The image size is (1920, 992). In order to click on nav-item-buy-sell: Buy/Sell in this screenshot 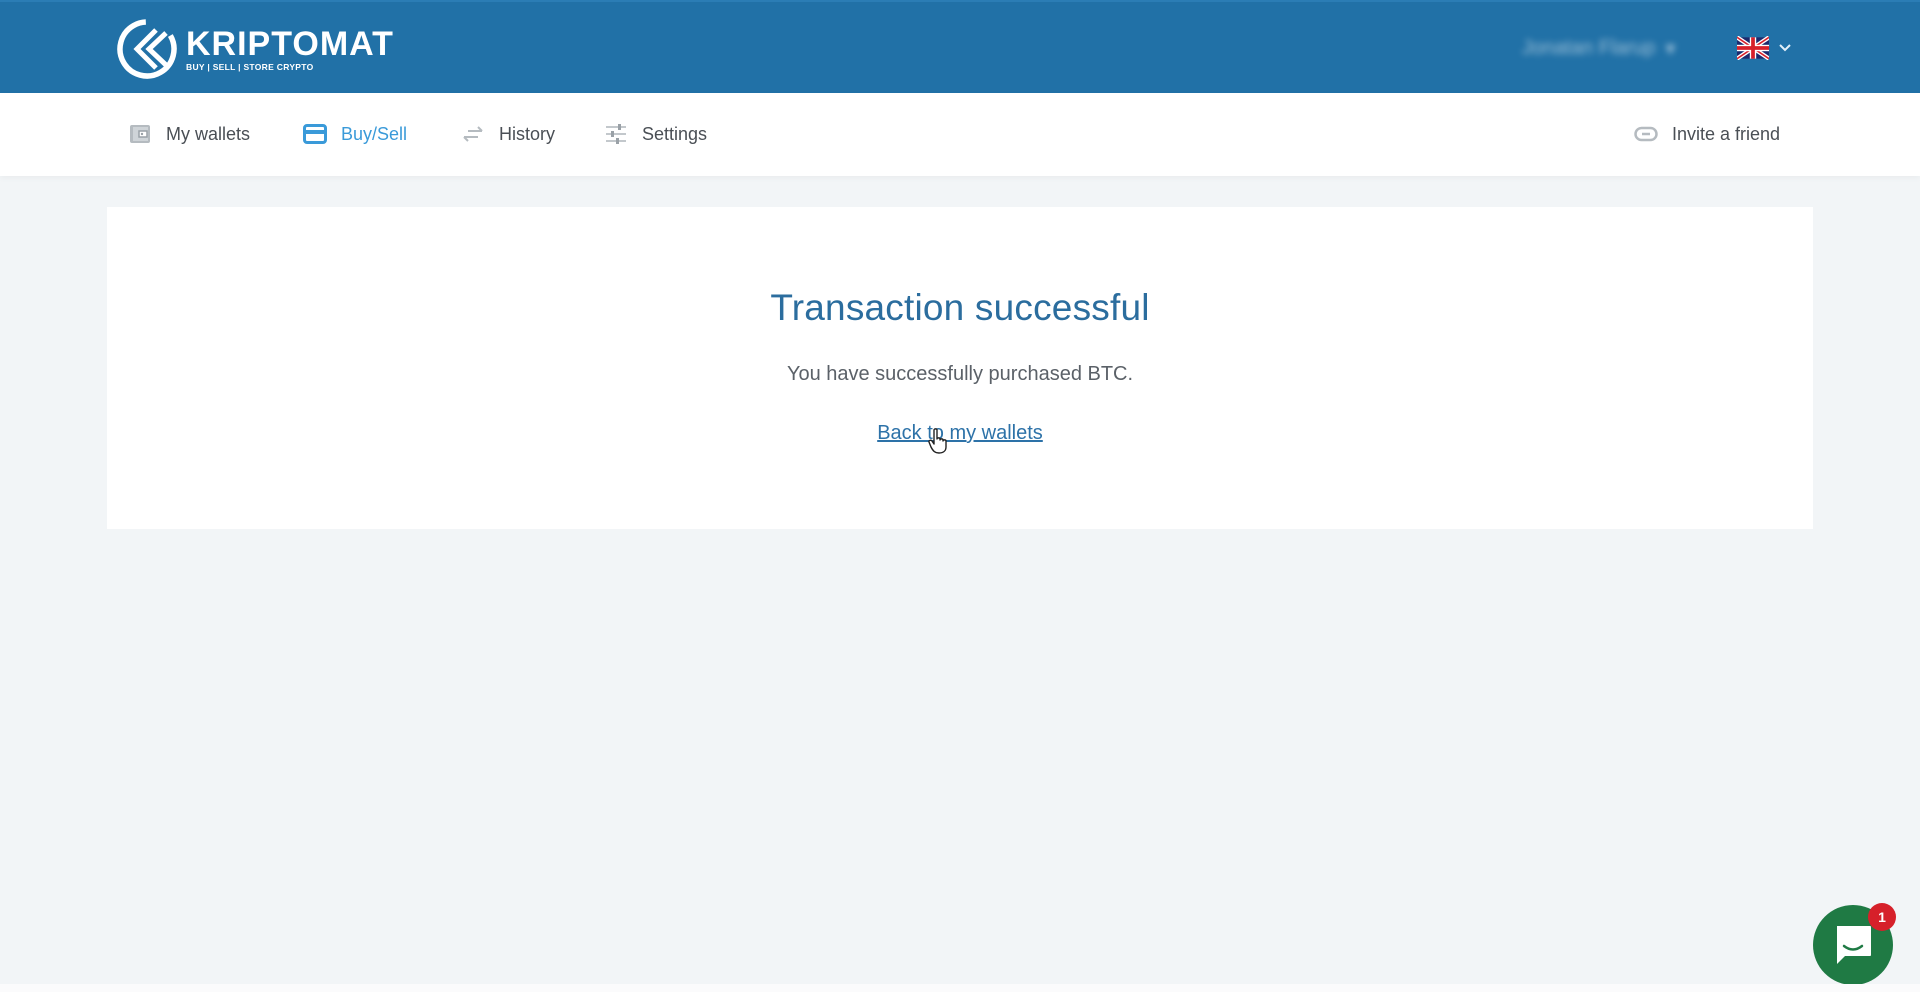, I will do `click(355, 134)`.